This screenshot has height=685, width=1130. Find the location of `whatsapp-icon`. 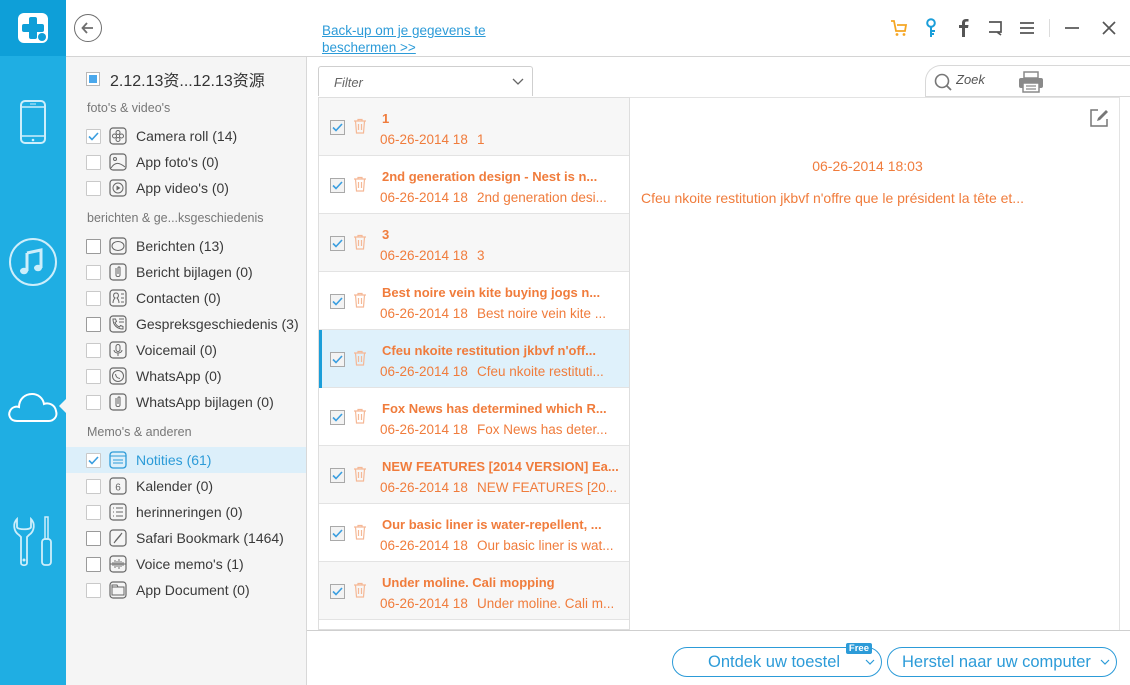

whatsapp-icon is located at coordinates (118, 376).